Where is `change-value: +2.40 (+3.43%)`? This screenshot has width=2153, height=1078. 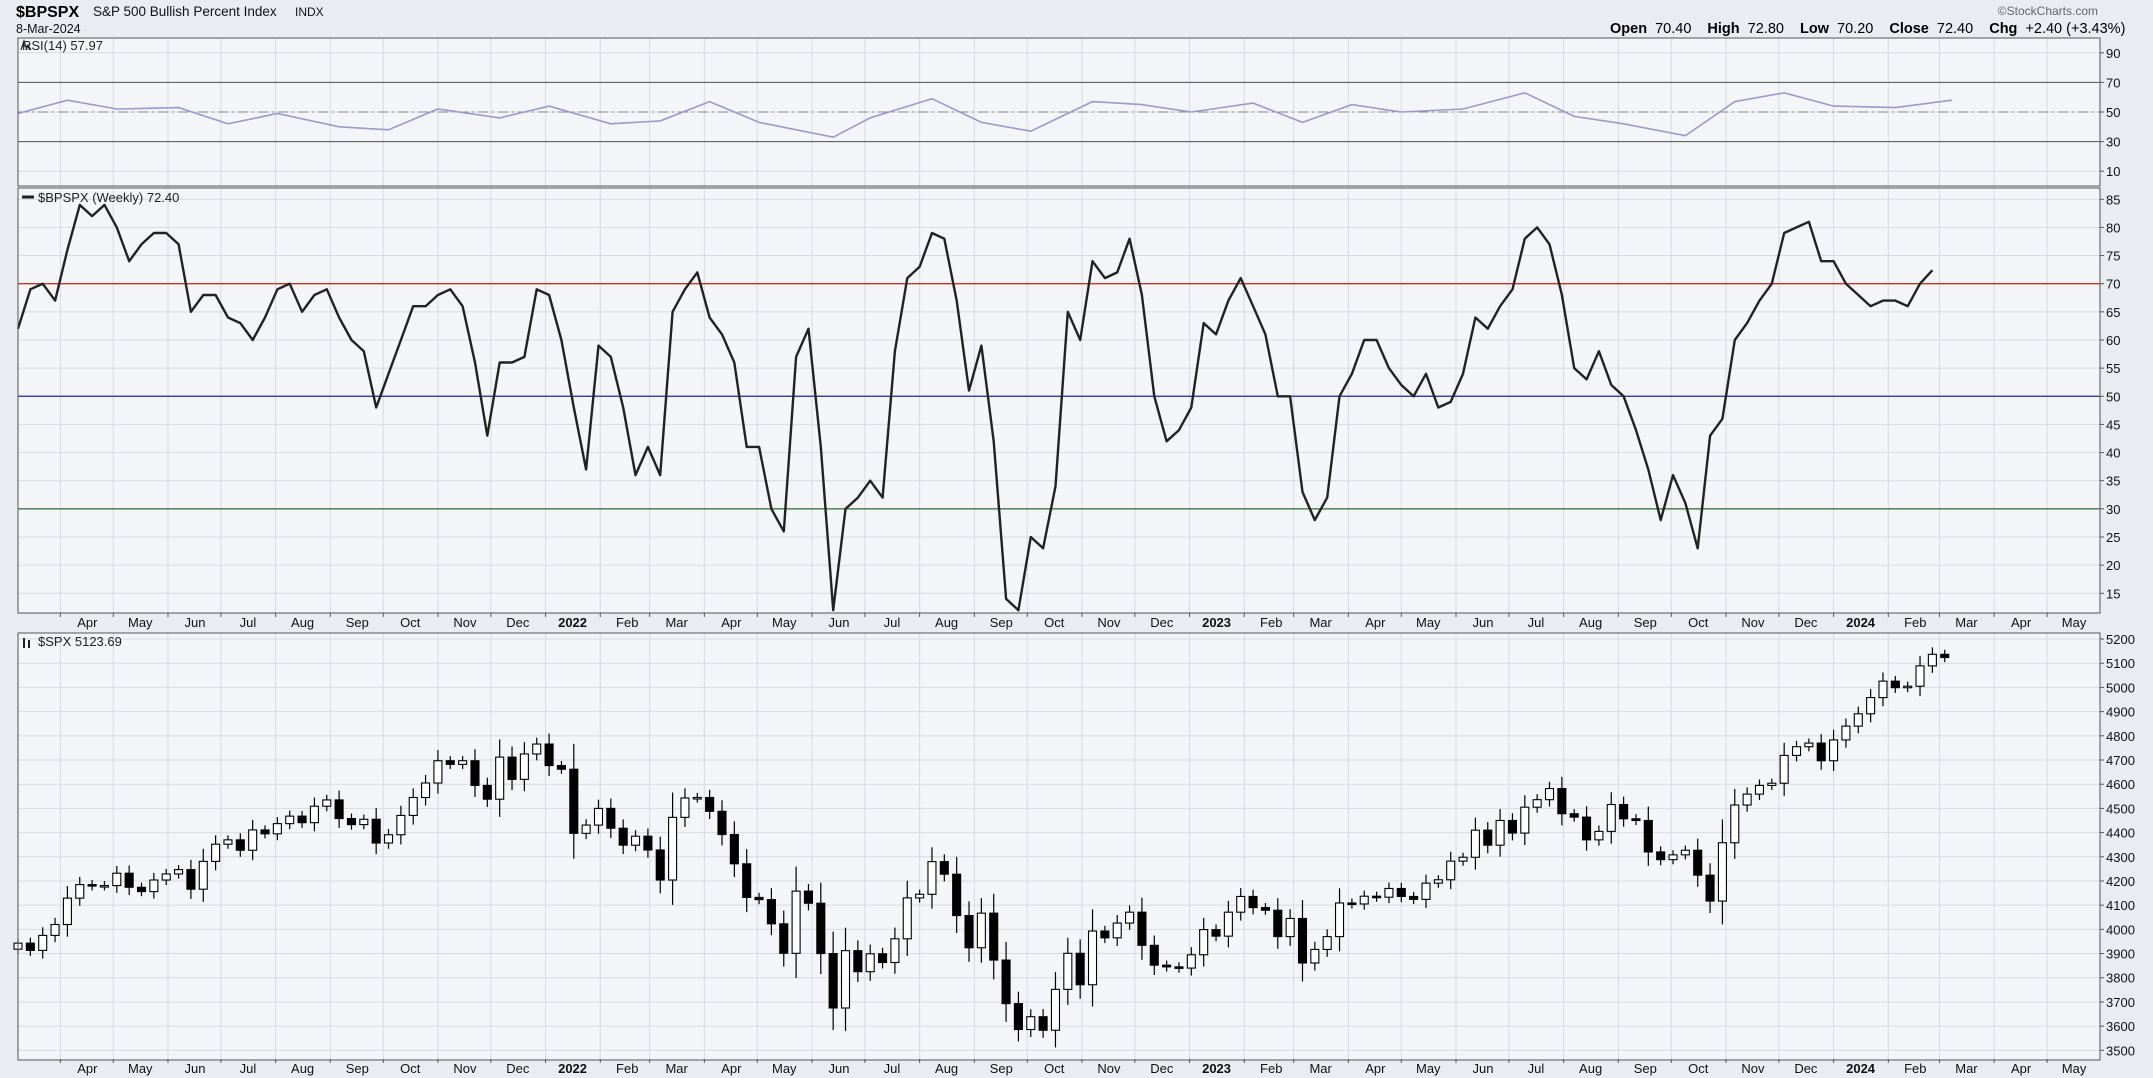 change-value: +2.40 (+3.43%) is located at coordinates (2075, 29).